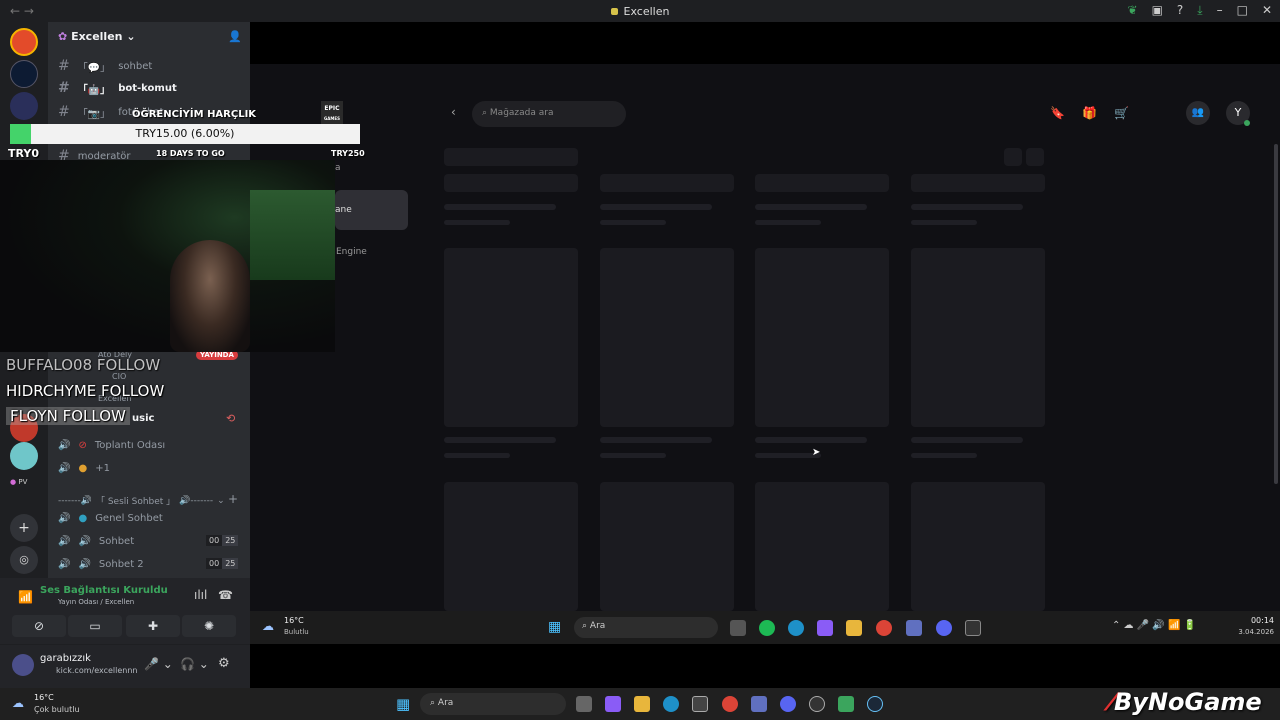  What do you see at coordinates (549, 114) in the screenshot?
I see `search-input: ⌕ Mağazada ara` at bounding box center [549, 114].